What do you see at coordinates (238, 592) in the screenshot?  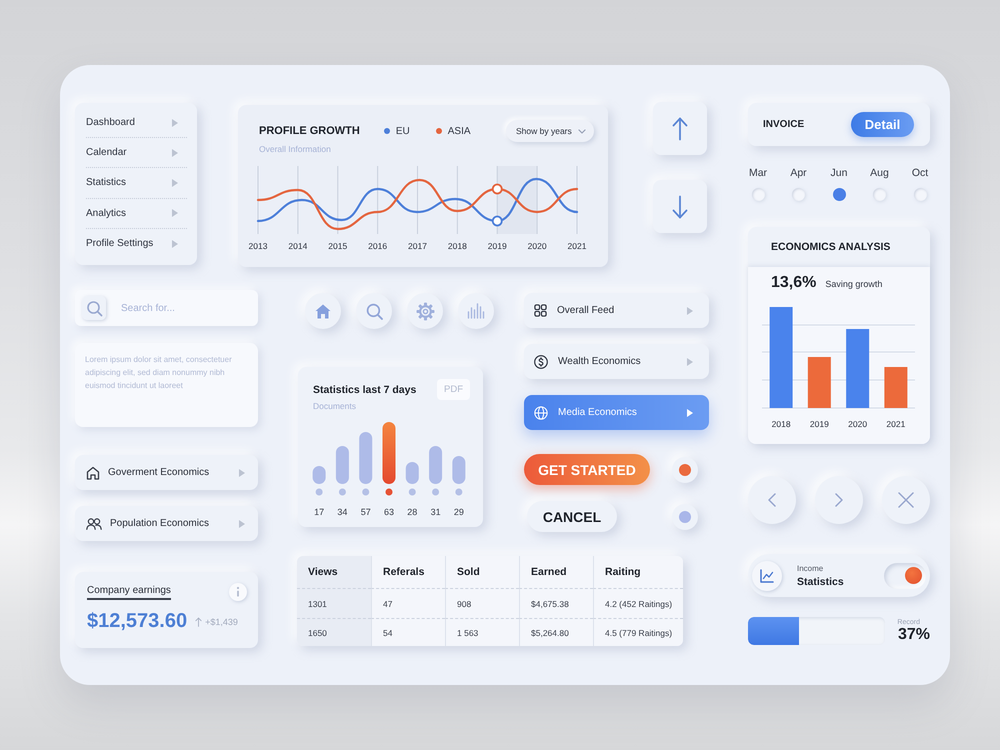 I see `info-icon` at bounding box center [238, 592].